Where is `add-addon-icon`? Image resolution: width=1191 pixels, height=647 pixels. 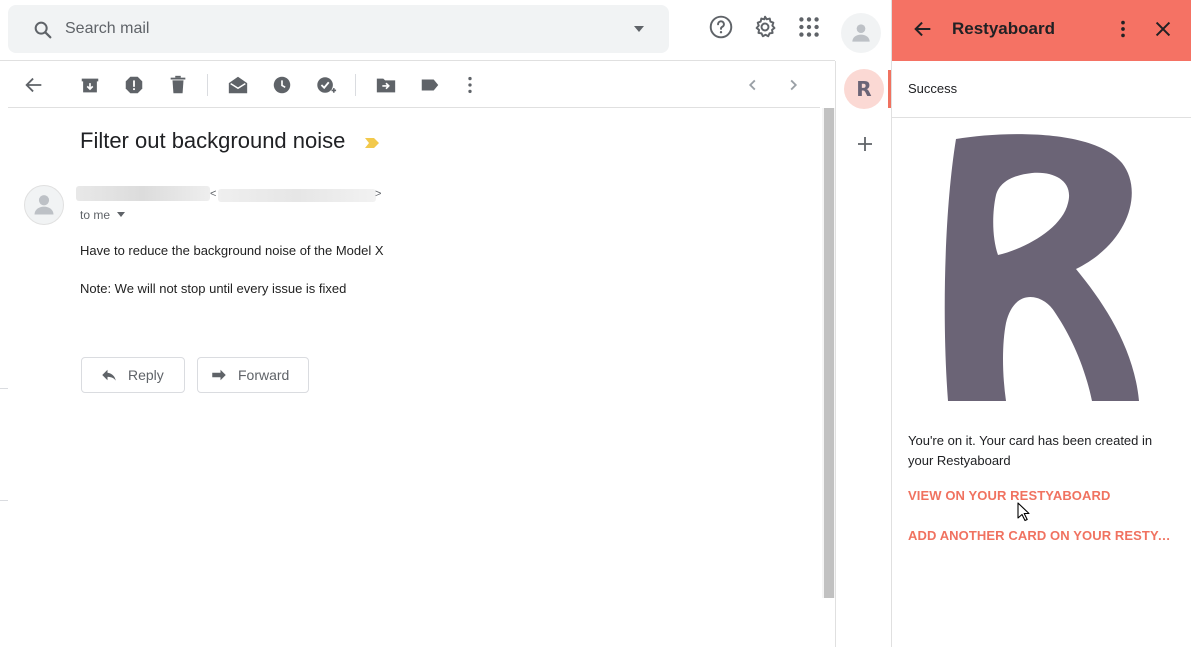
add-addon-icon is located at coordinates (865, 144).